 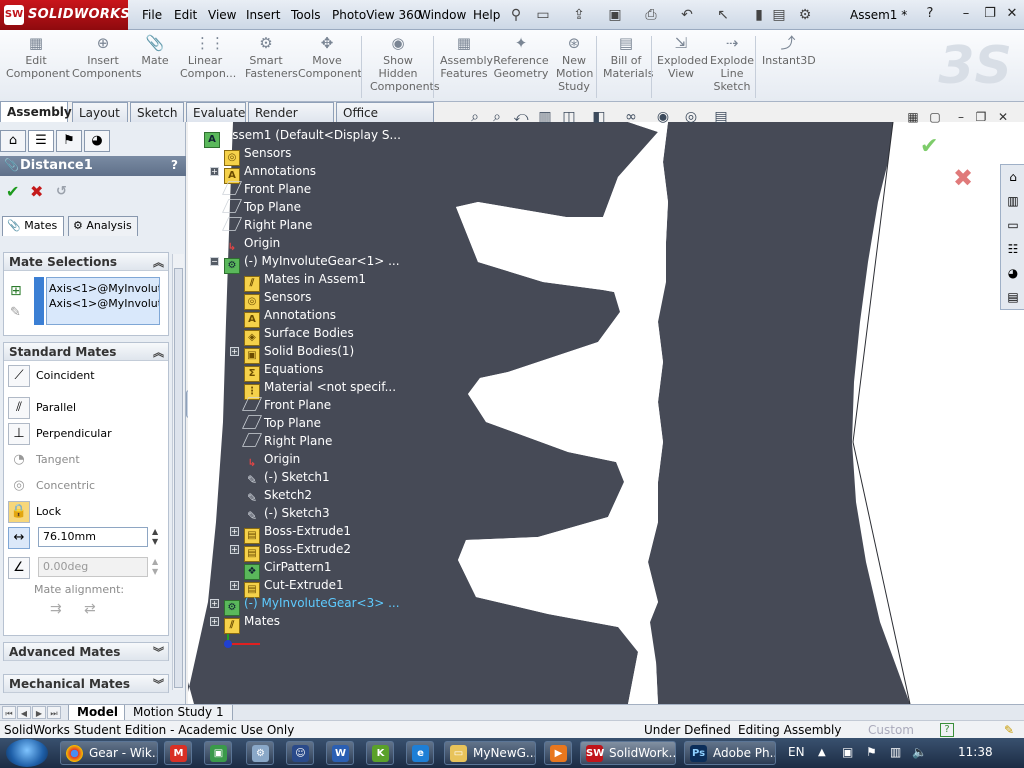 I want to click on tree-item: ✎ (-) Sketch1, so click(x=287, y=477).